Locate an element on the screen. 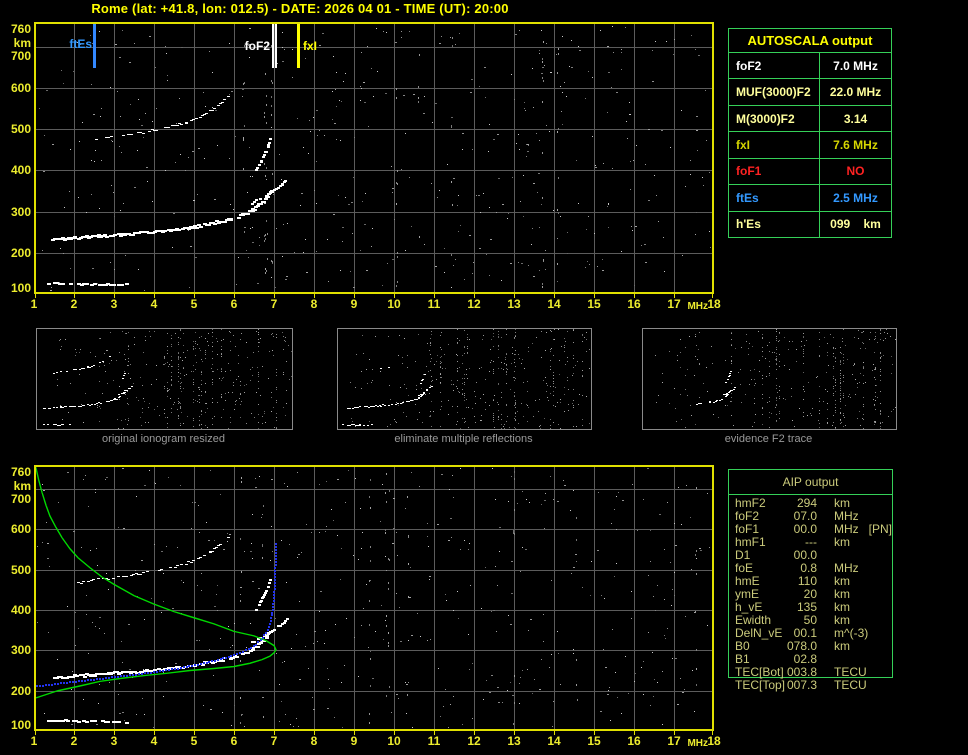 This screenshot has height=755, width=968. aip-row-value: 007.3 is located at coordinates (802, 685).